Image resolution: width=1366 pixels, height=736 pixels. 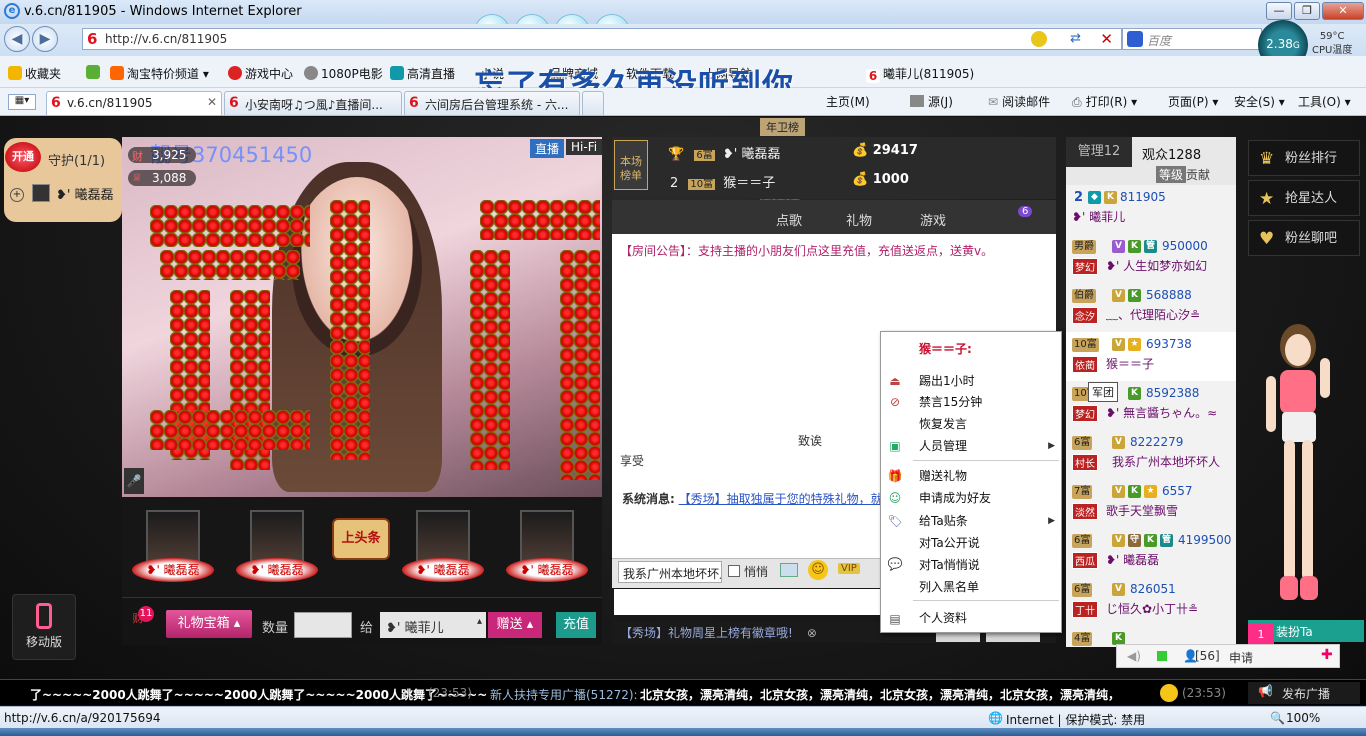 I want to click on tab-managers: 管理12, so click(x=1099, y=152).